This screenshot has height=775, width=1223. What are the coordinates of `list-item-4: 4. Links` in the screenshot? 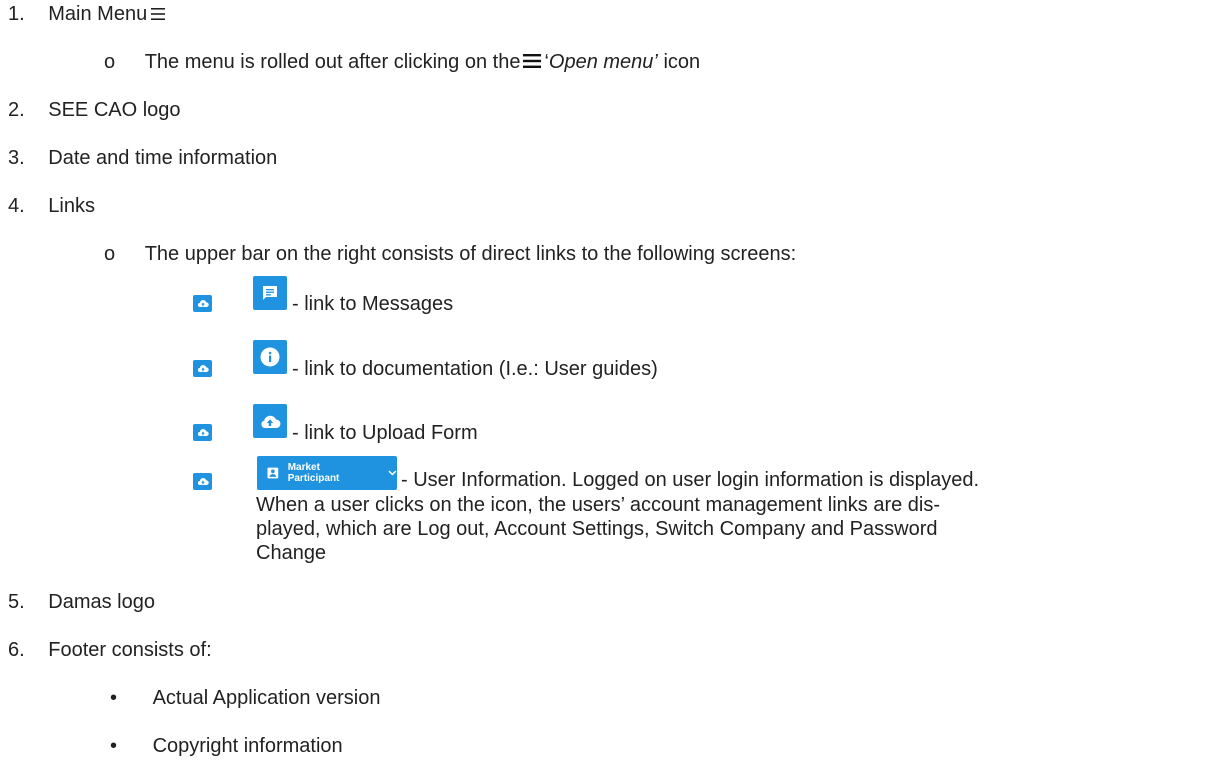 It's located at (51, 206).